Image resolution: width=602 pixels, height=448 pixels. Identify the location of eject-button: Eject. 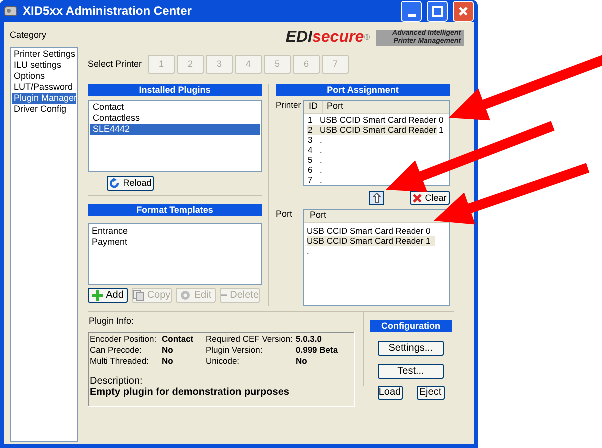
(430, 393).